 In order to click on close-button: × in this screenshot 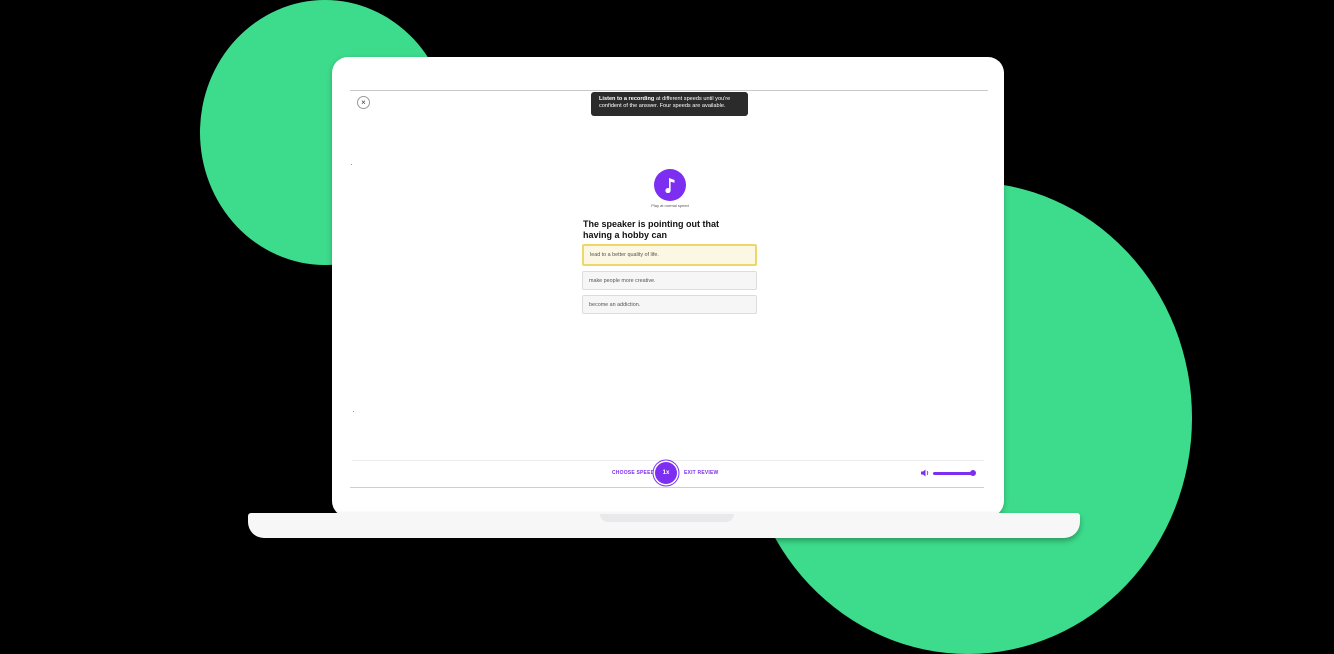, I will do `click(363, 102)`.